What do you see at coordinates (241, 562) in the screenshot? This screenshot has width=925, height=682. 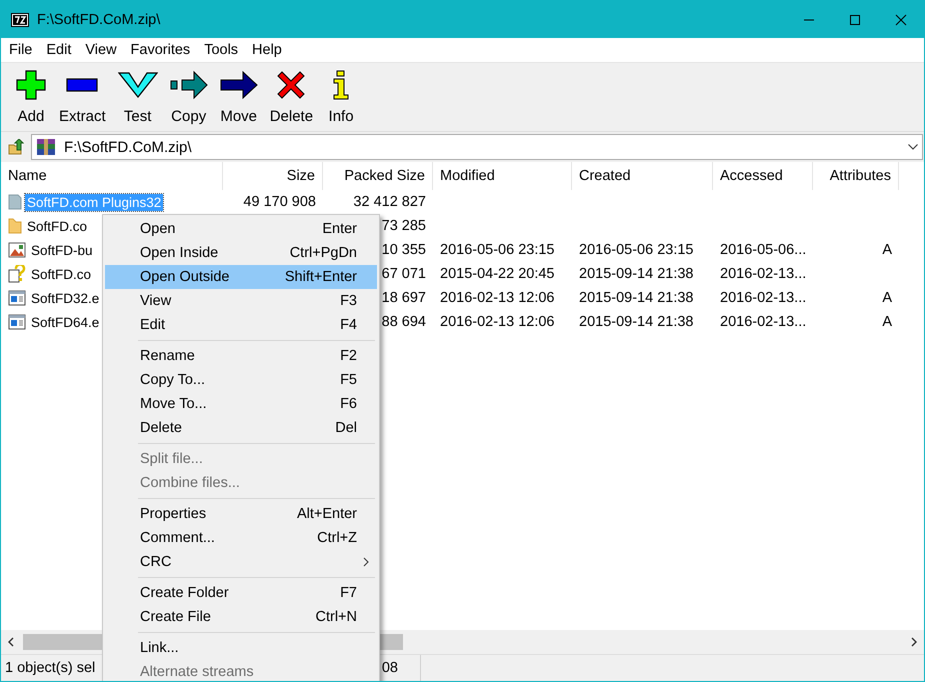 I see `context-menu-item: CRC` at bounding box center [241, 562].